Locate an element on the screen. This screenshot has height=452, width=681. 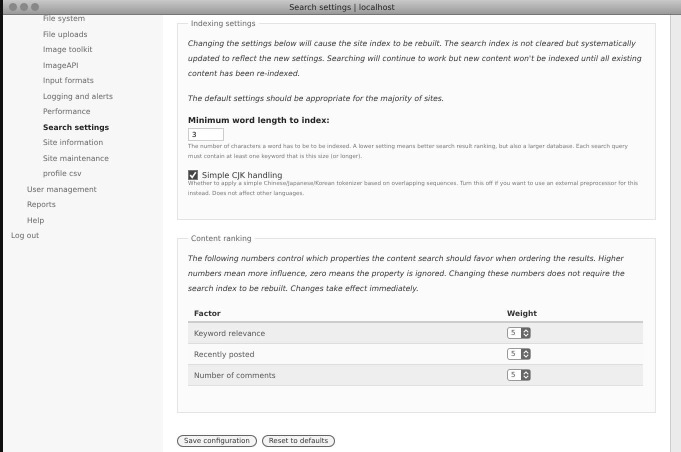
scrollbar is located at coordinates (675, 233).